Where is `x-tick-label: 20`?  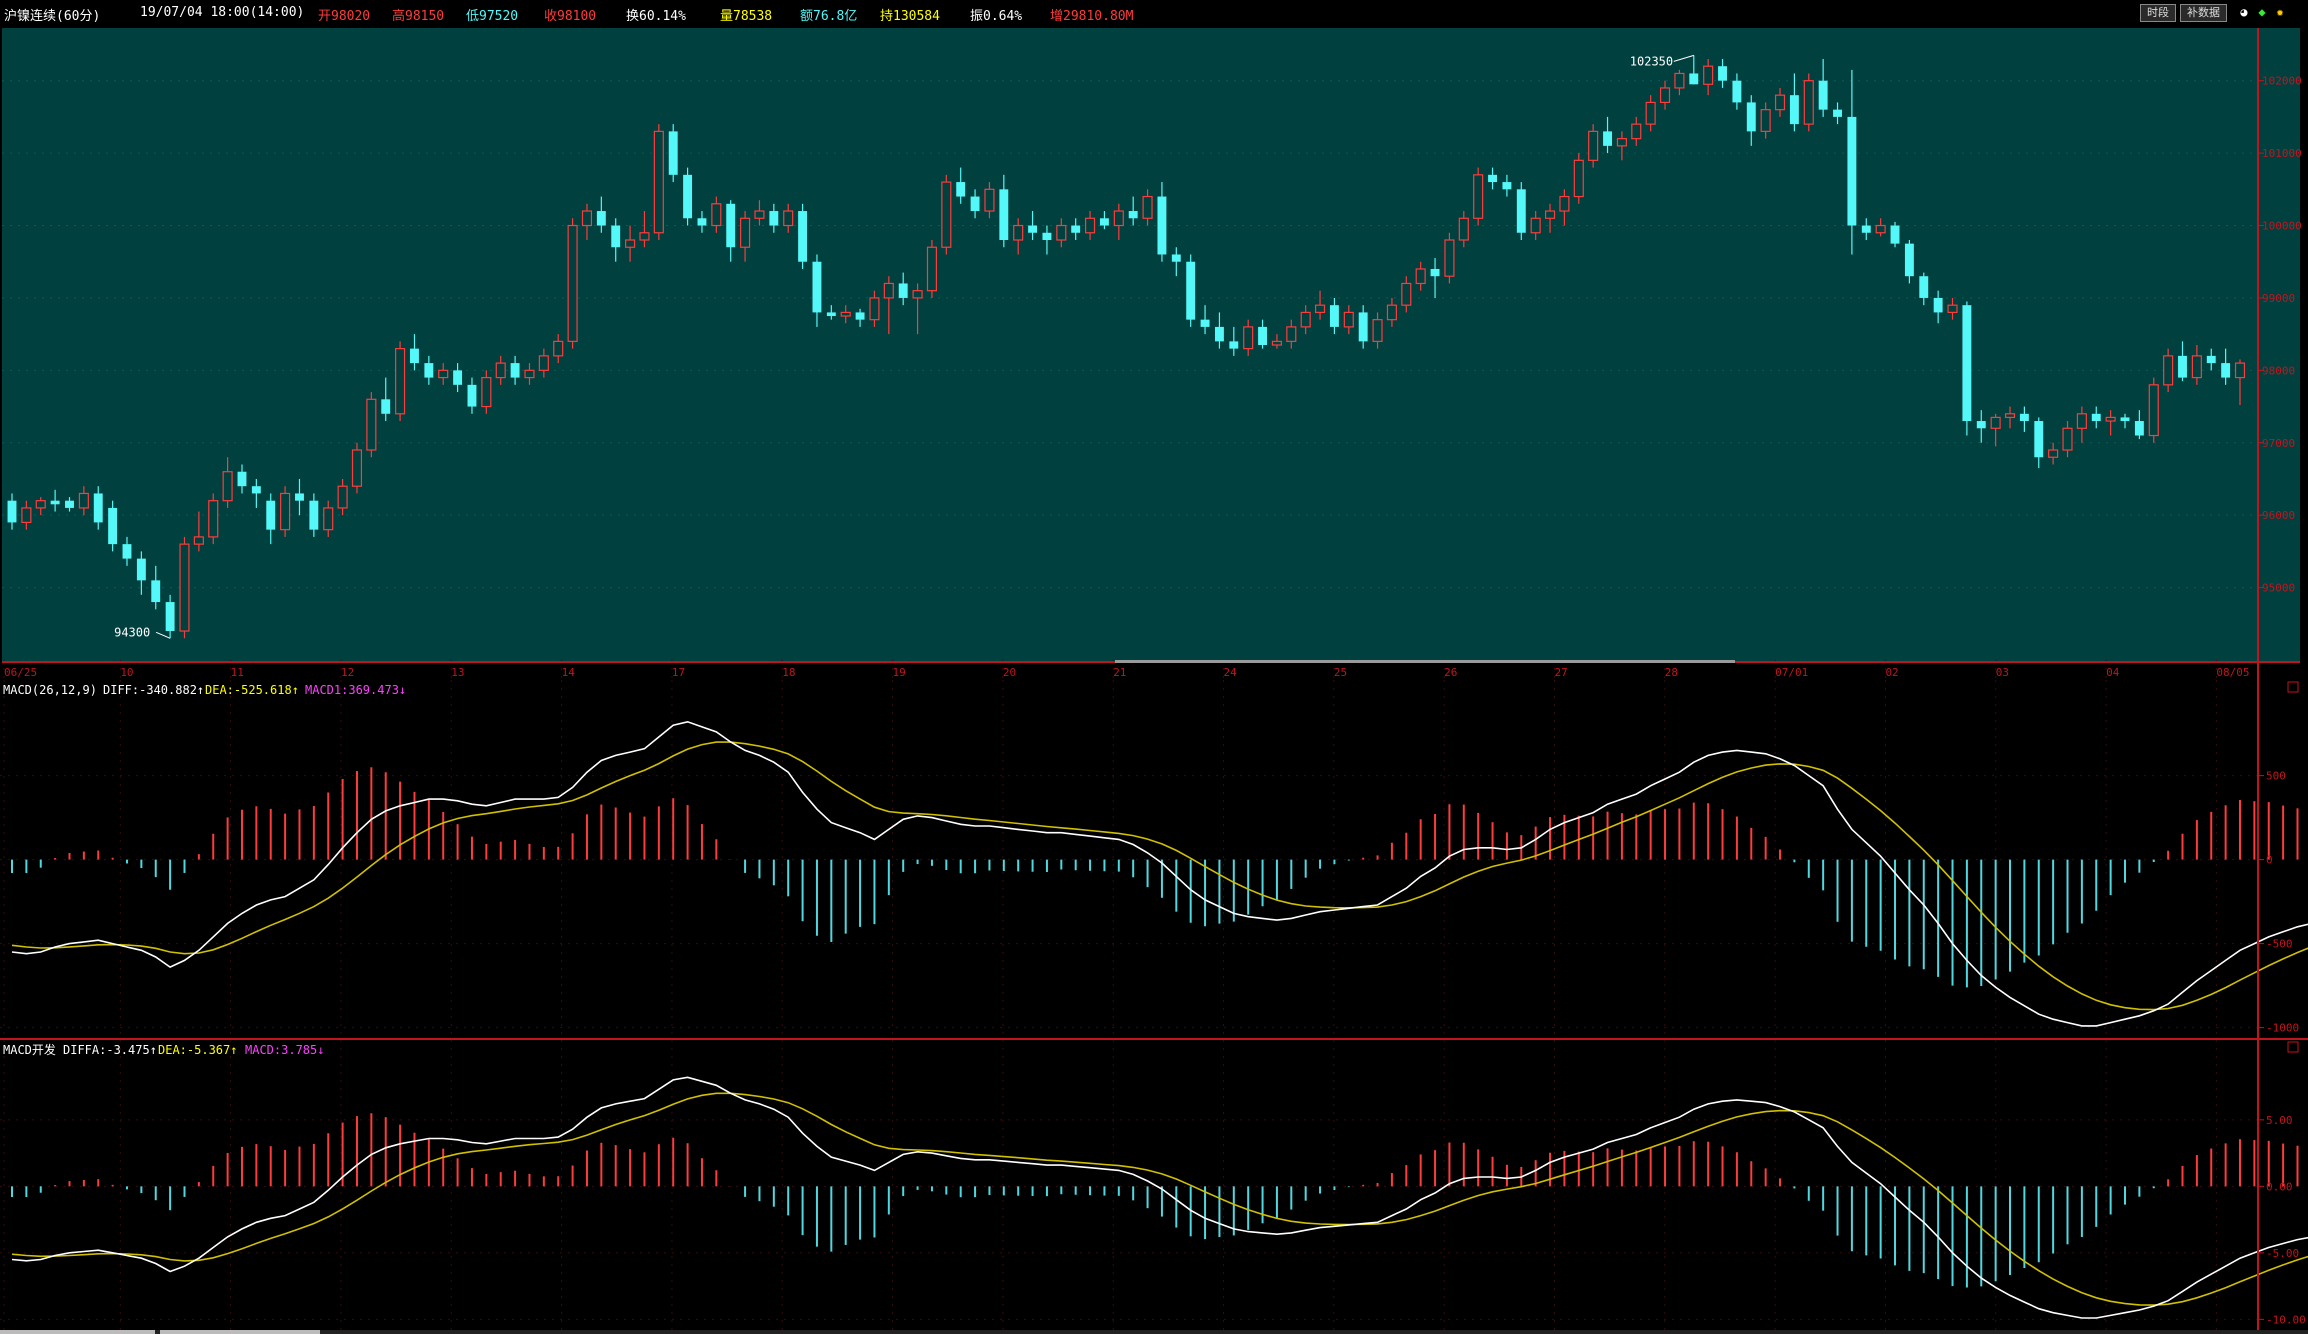 x-tick-label: 20 is located at coordinates (1009, 672).